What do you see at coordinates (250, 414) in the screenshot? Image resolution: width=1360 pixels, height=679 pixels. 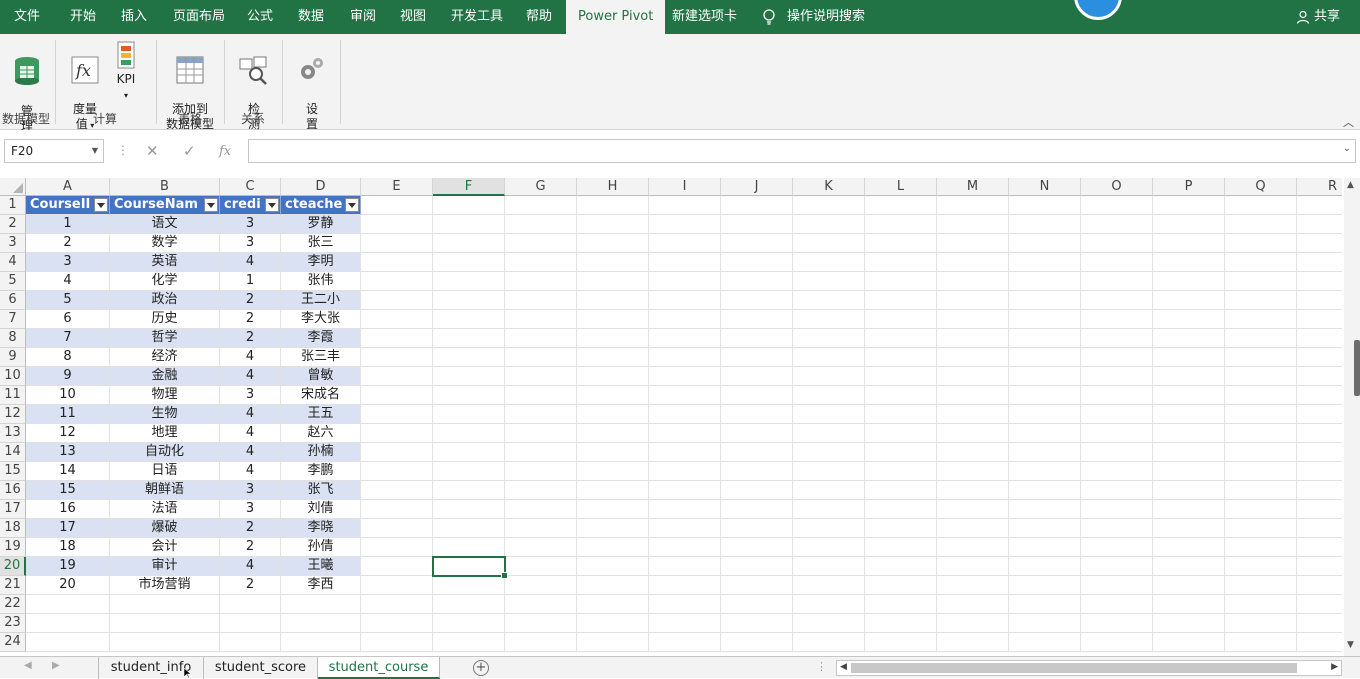 I see `table-cell: 4` at bounding box center [250, 414].